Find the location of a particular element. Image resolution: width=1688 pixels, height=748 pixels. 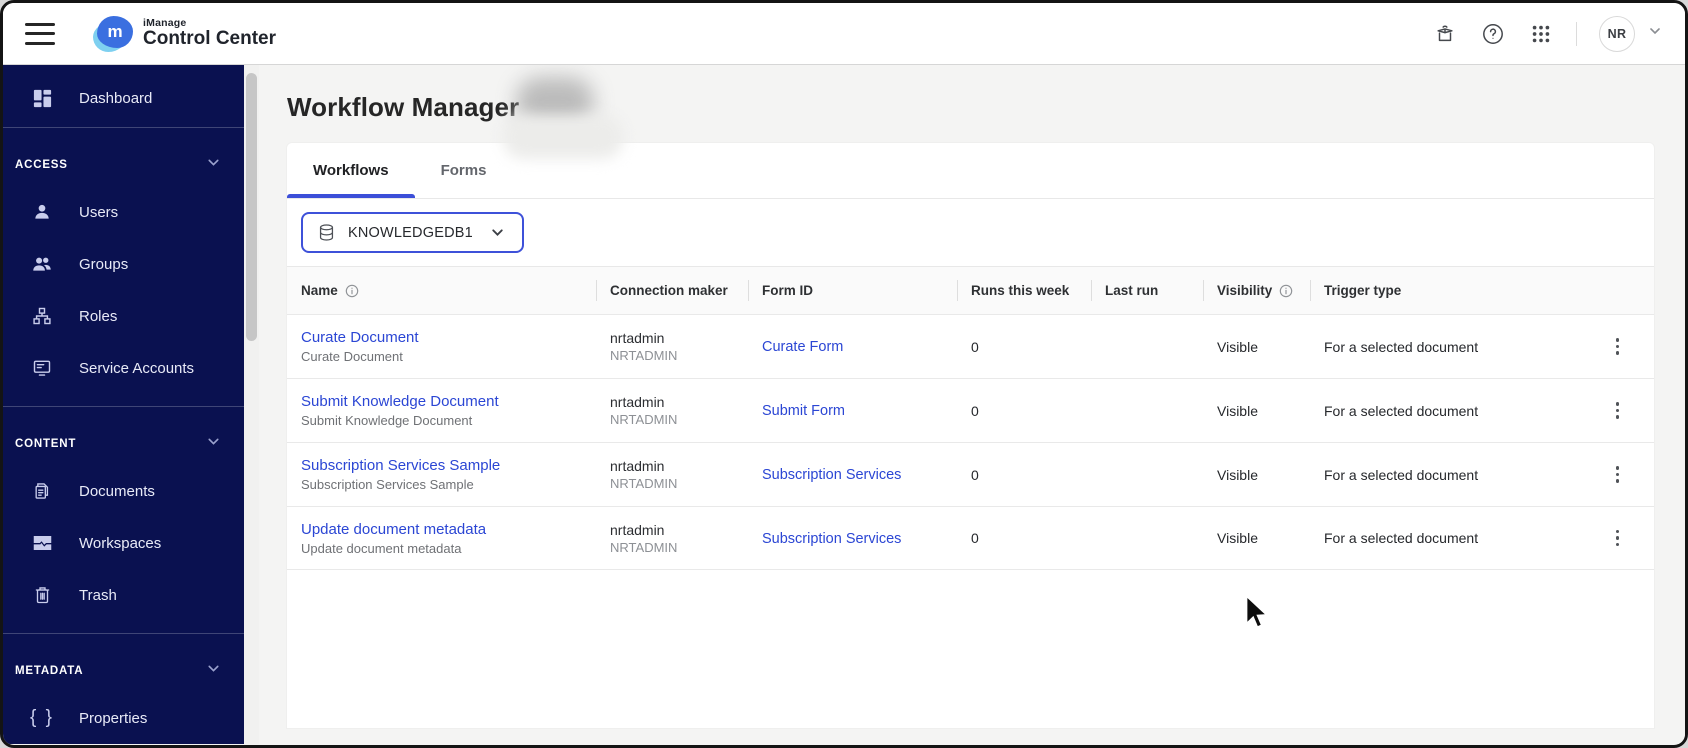

sidebar-item-users: Users is located at coordinates (123, 212).